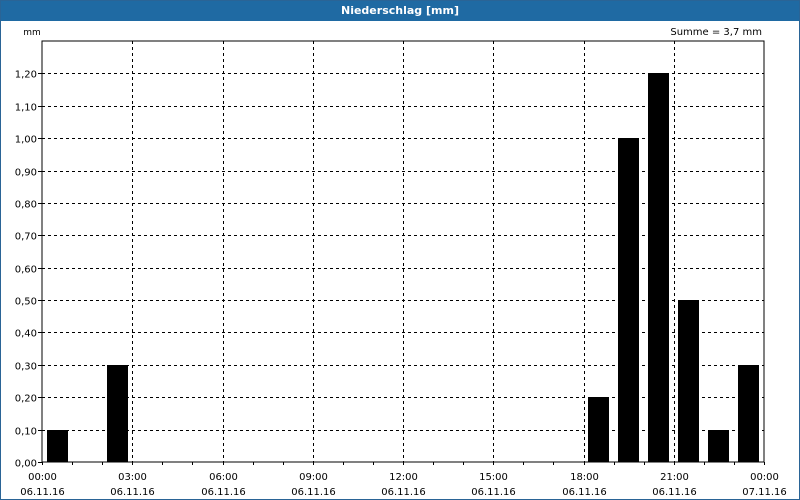  Describe the element at coordinates (584, 477) in the screenshot. I see `x-tick-label-time: 18:00` at that location.